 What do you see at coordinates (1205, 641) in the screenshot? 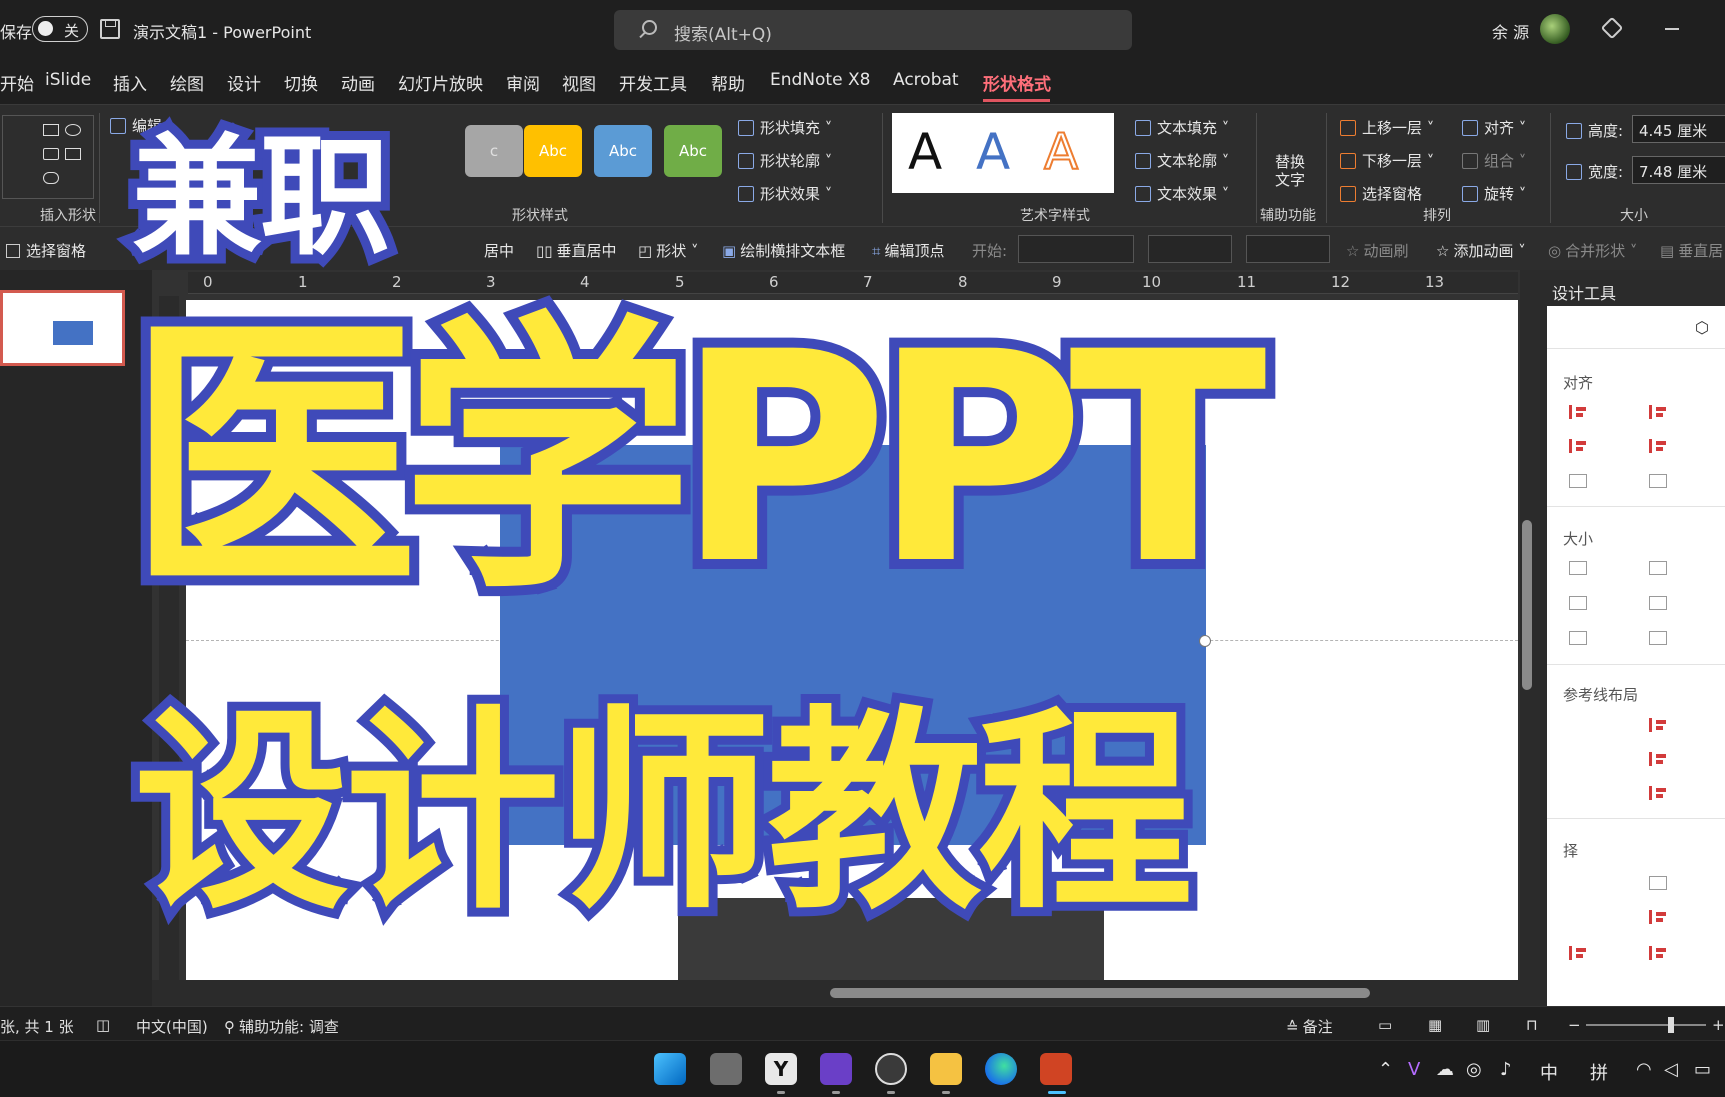
I see `resize-handle` at bounding box center [1205, 641].